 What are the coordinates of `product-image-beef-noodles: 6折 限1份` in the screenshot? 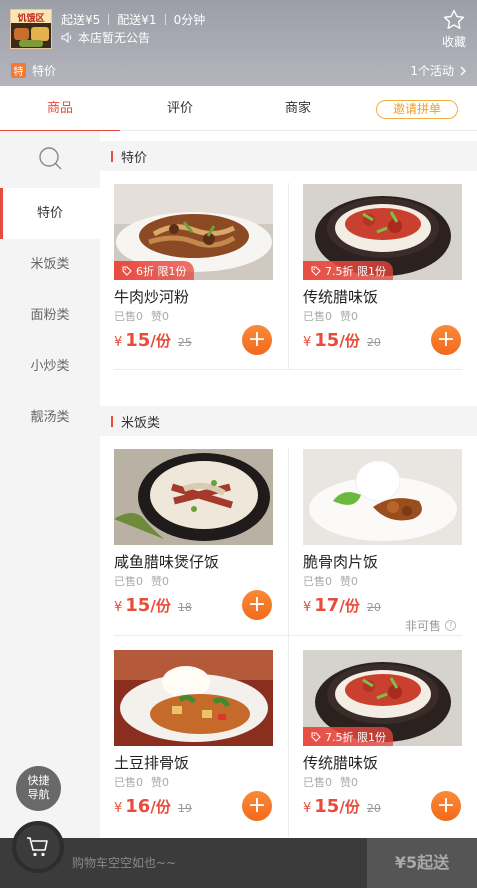 It's located at (193, 232).